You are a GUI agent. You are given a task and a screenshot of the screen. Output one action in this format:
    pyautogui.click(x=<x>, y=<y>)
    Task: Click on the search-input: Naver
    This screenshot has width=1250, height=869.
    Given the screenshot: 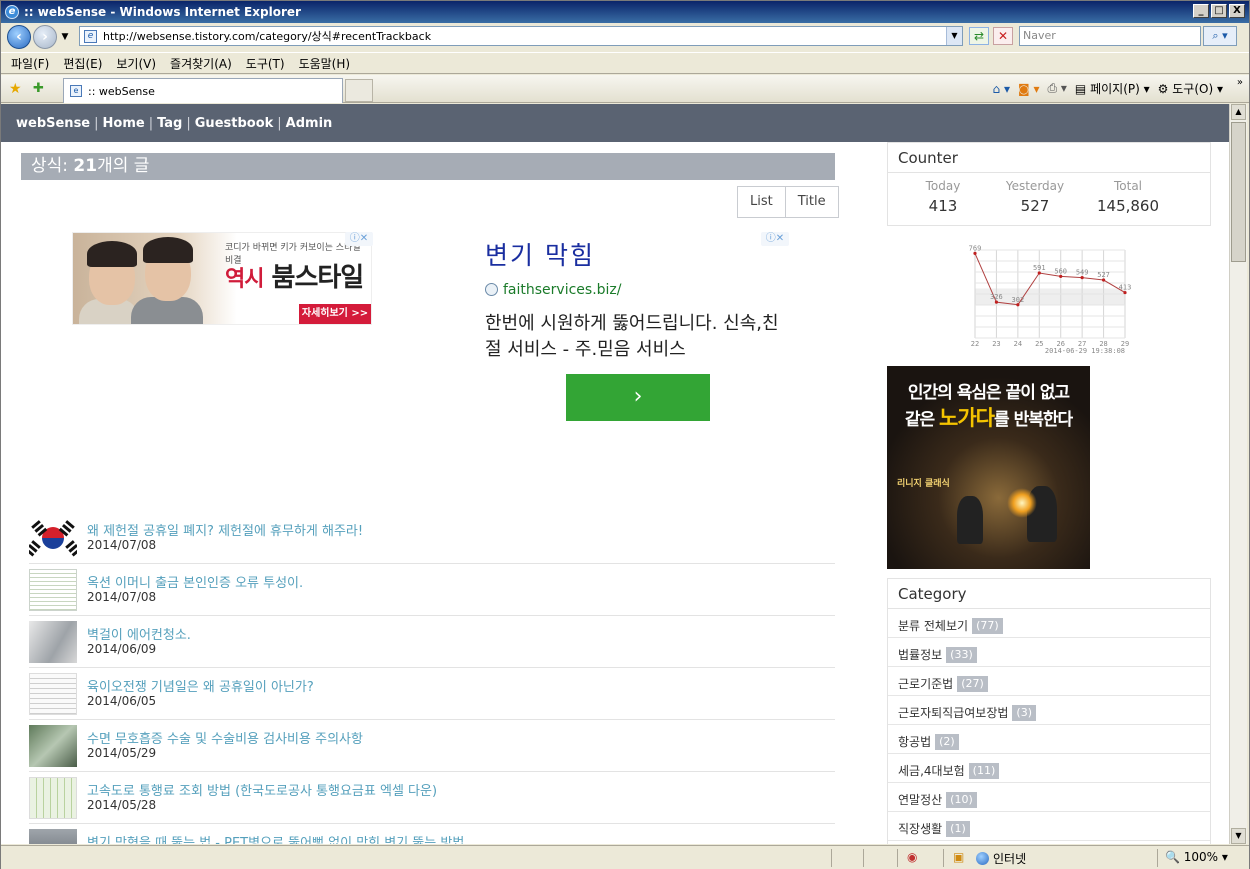 What is the action you would take?
    pyautogui.click(x=1110, y=36)
    